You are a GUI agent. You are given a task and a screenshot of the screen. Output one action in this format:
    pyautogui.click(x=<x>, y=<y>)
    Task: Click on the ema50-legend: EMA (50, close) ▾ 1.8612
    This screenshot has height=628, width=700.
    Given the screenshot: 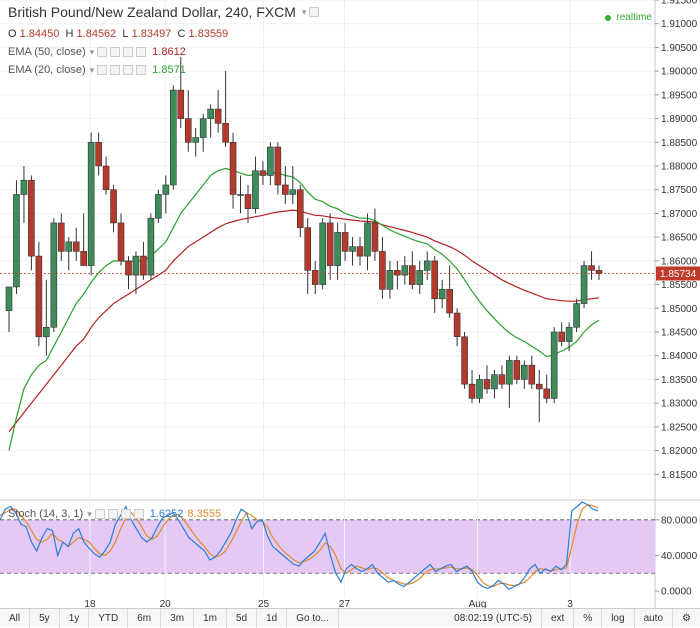 What is the action you would take?
    pyautogui.click(x=97, y=52)
    